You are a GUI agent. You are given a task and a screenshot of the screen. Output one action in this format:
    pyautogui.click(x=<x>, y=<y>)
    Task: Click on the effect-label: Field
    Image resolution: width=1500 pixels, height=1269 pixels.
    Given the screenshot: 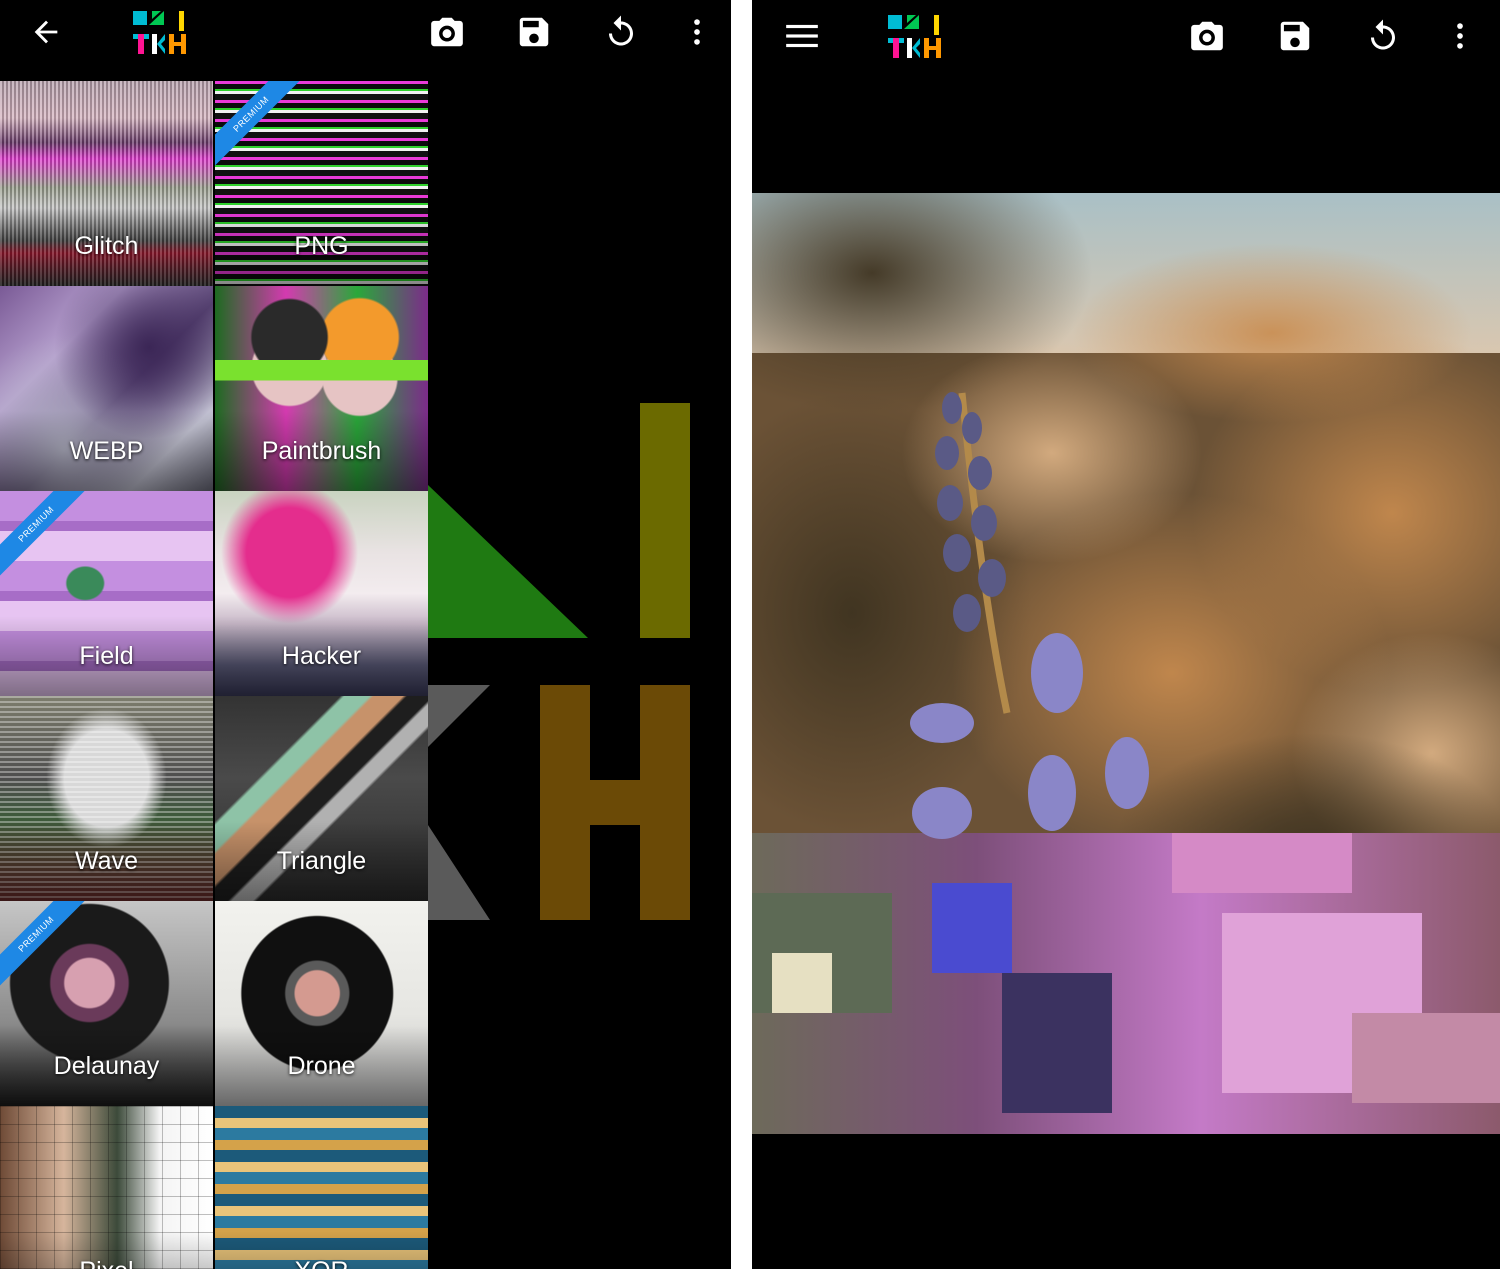 What is the action you would take?
    pyautogui.click(x=106, y=656)
    